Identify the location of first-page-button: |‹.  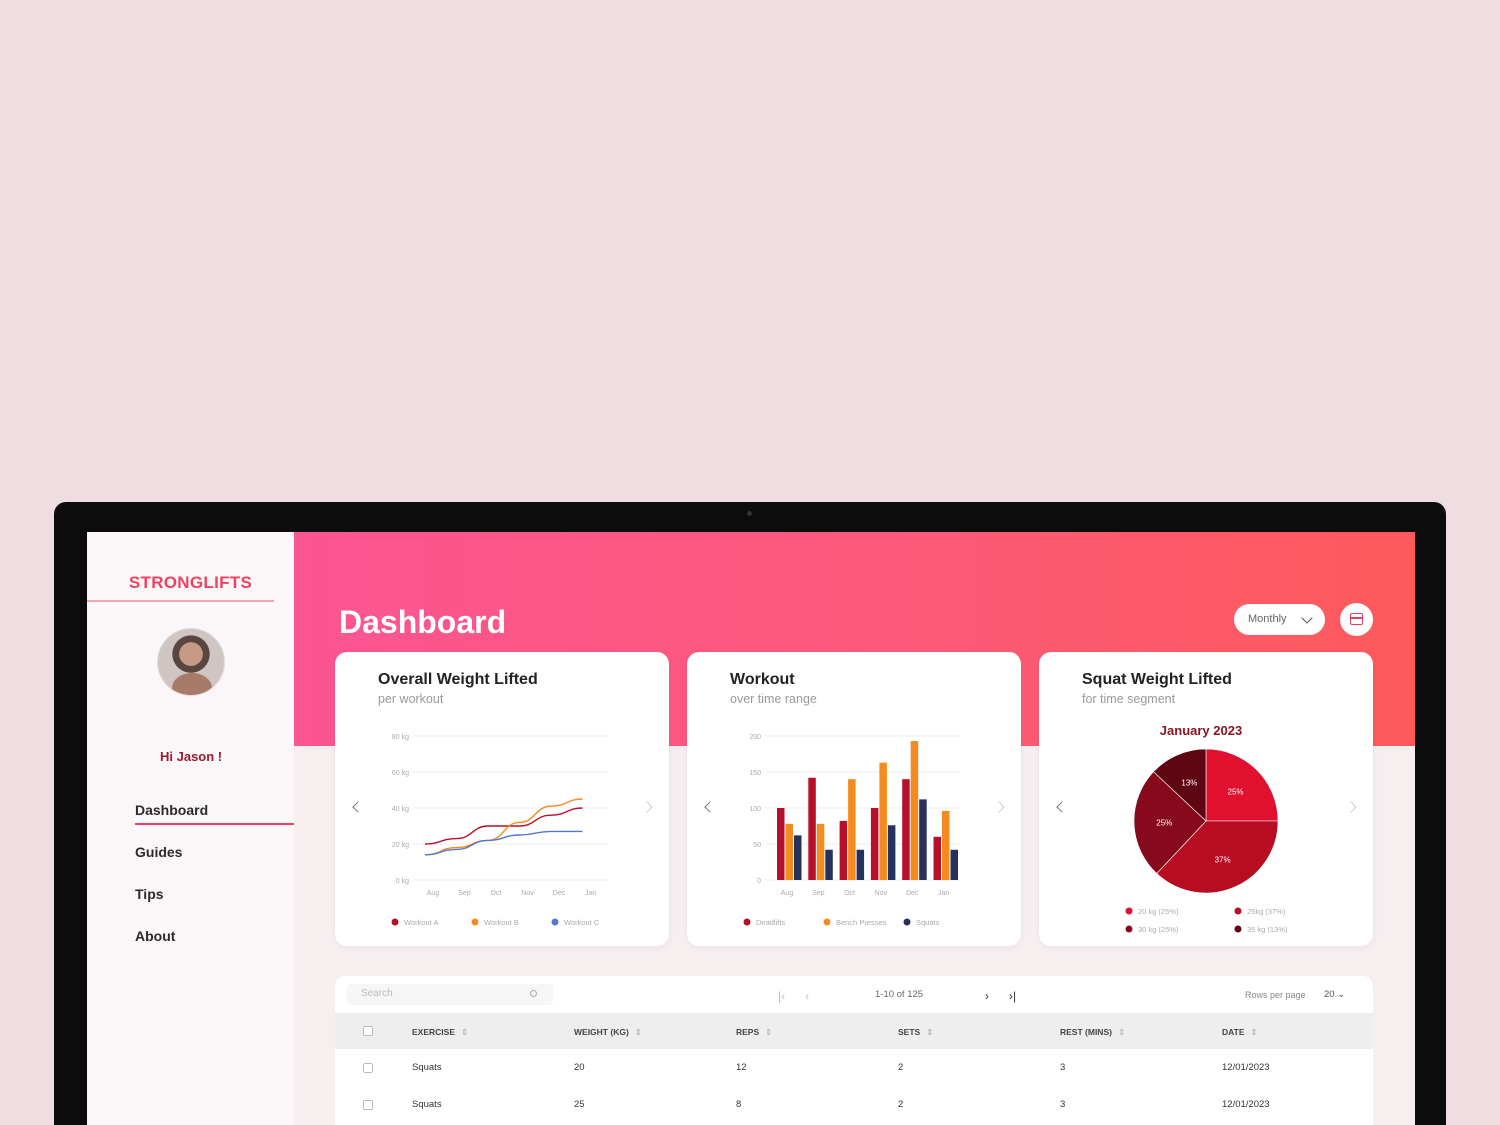
(781, 996).